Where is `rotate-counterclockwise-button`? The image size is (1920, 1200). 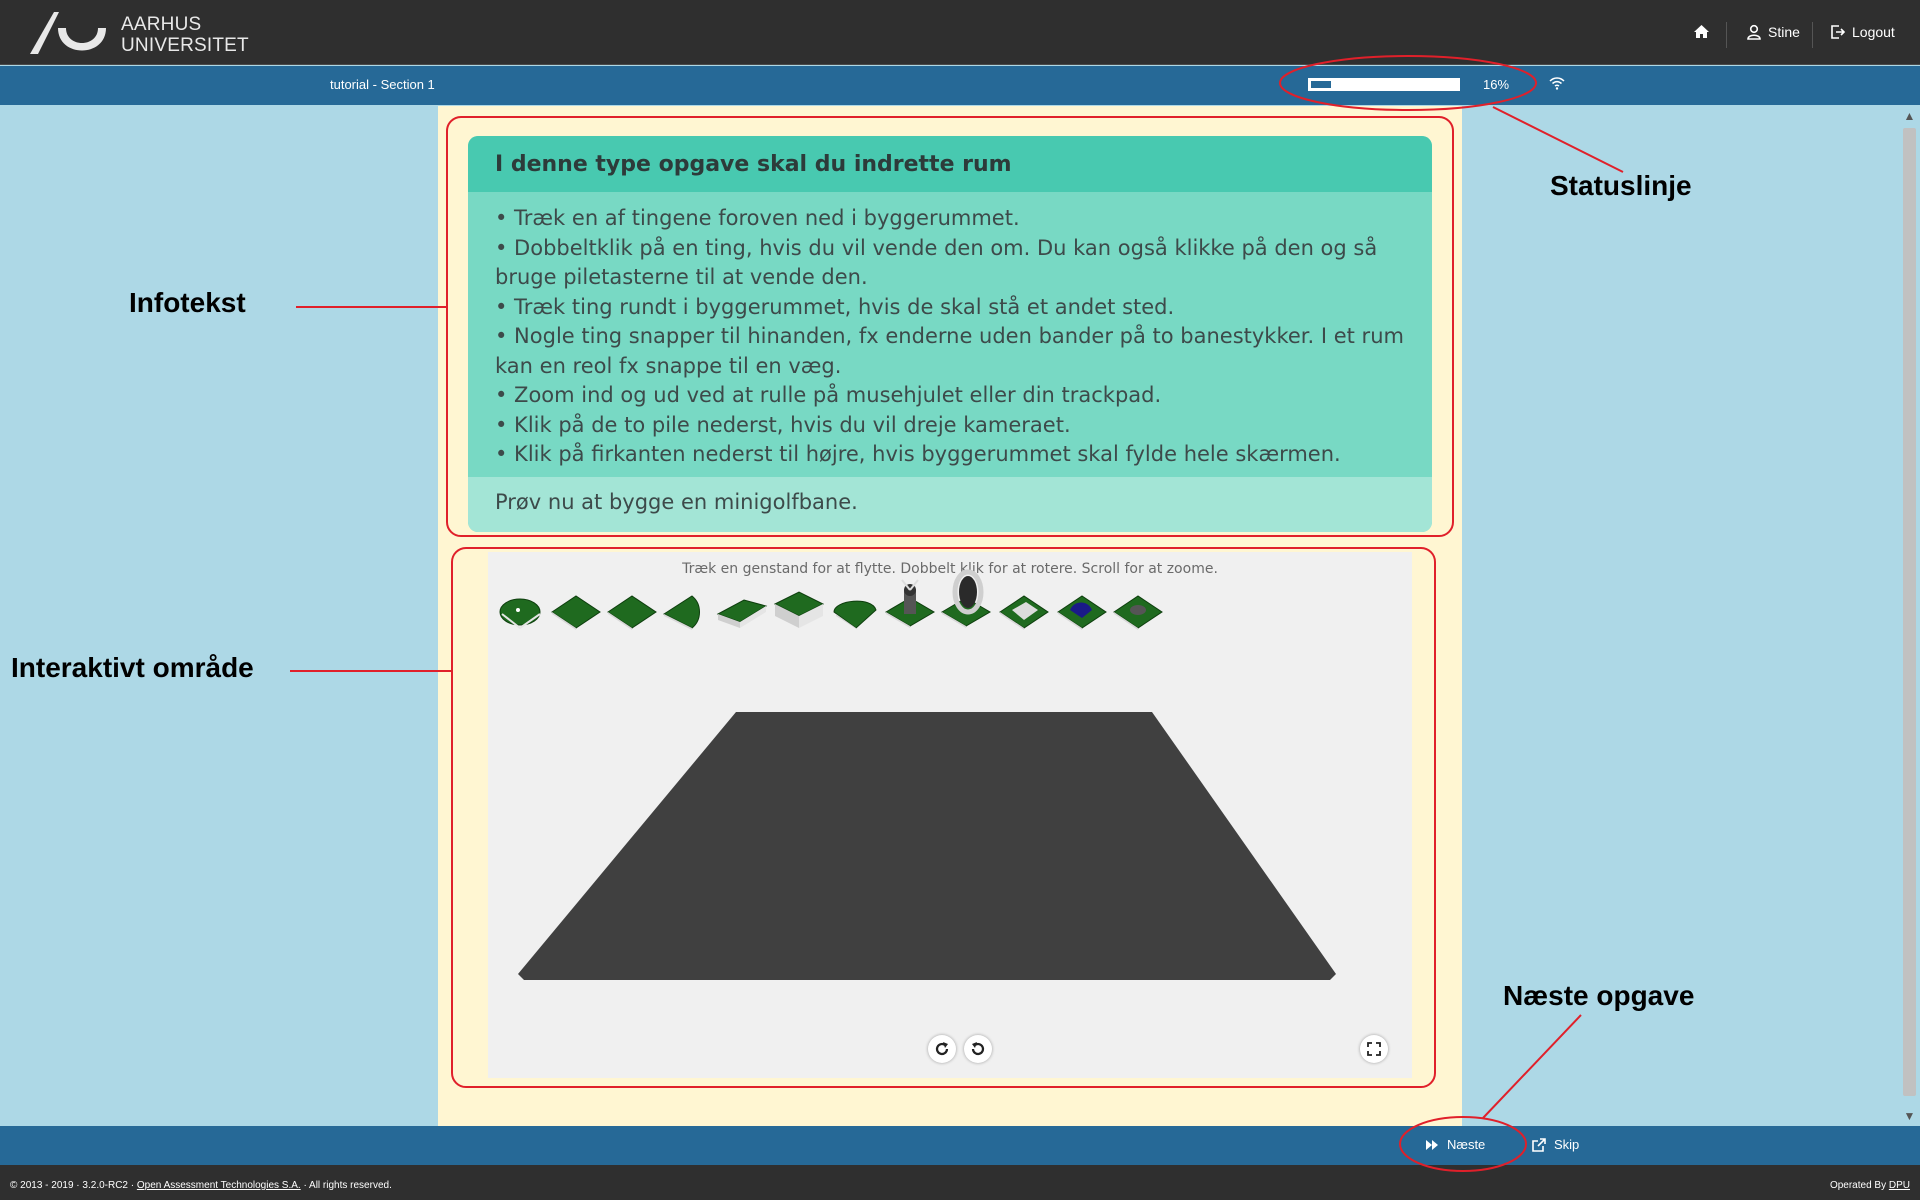 rotate-counterclockwise-button is located at coordinates (978, 1049).